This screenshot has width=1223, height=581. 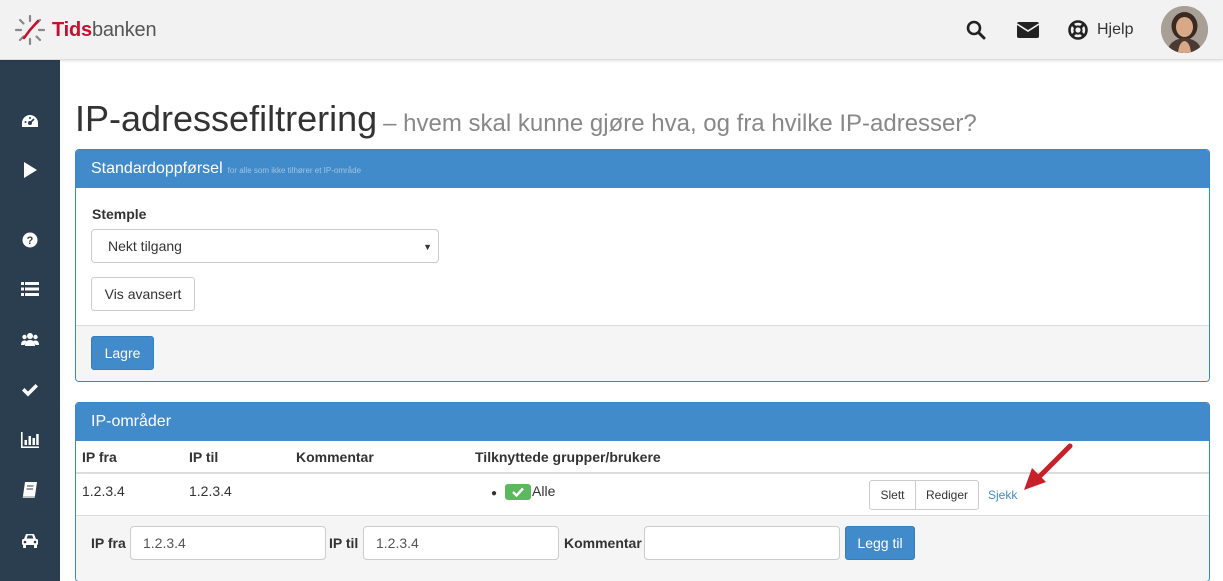 I want to click on sidebar-item-help: ?, so click(x=30, y=240).